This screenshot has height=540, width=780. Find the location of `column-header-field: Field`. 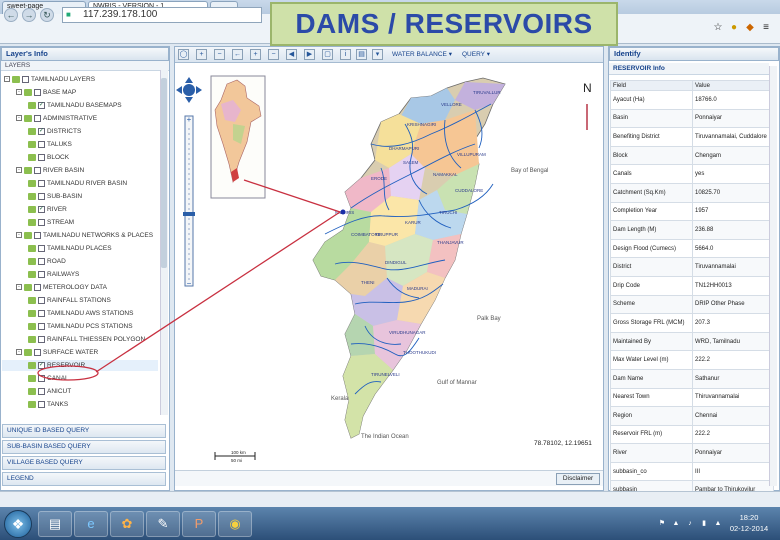

column-header-field: Field is located at coordinates (651, 85).